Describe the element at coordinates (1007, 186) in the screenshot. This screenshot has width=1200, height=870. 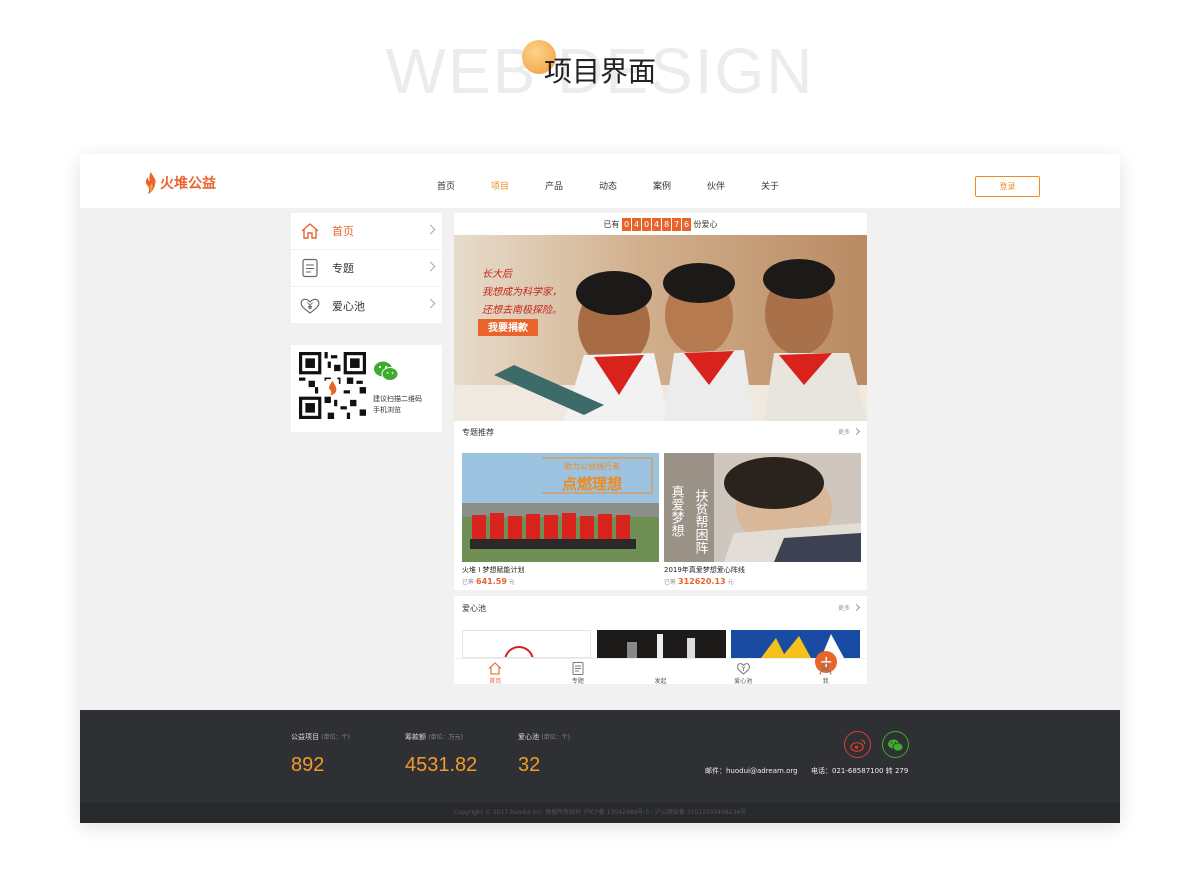
I see `login-button: 登录` at that location.